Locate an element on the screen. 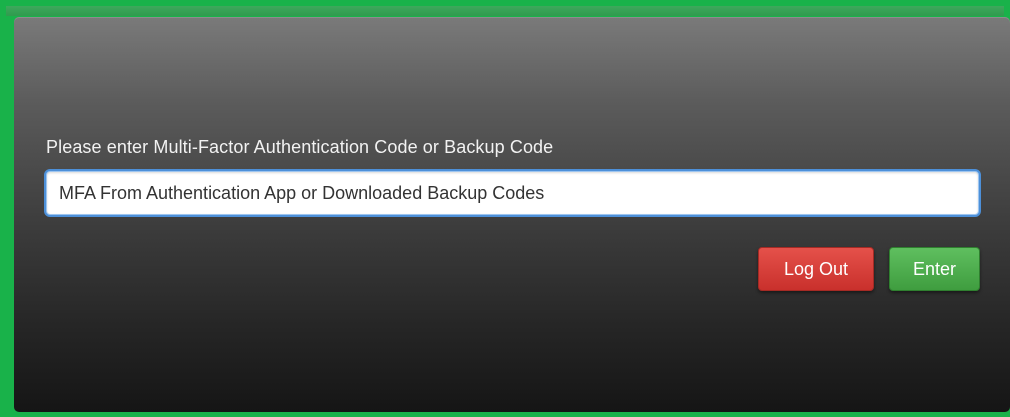 The height and width of the screenshot is (417, 1010). page-header-strip is located at coordinates (505, 11).